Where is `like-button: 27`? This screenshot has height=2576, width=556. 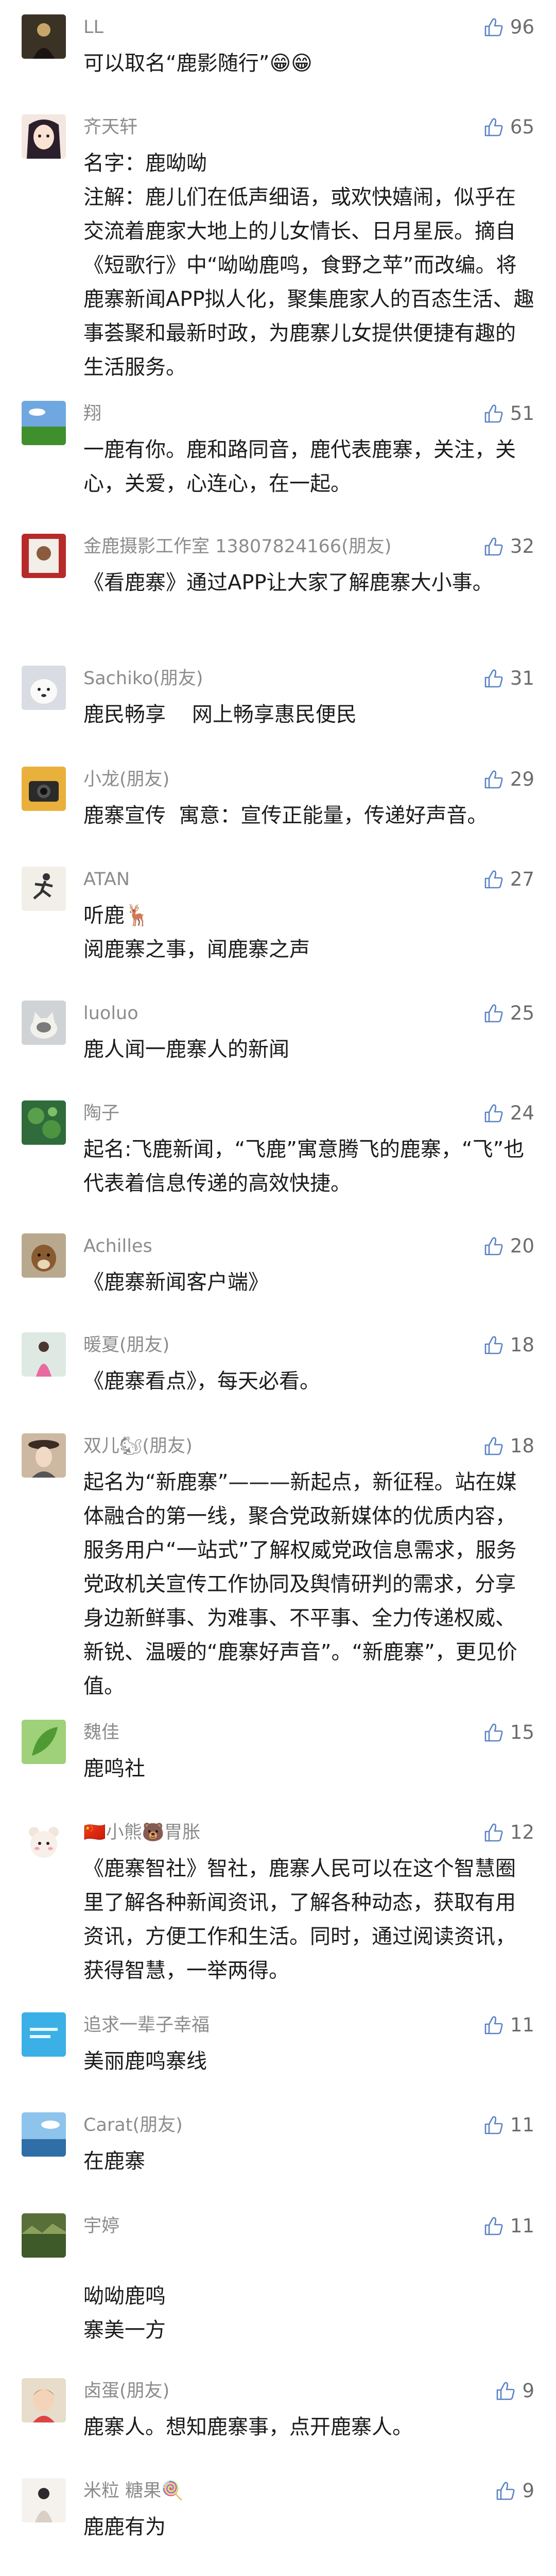
like-button: 27 is located at coordinates (508, 879).